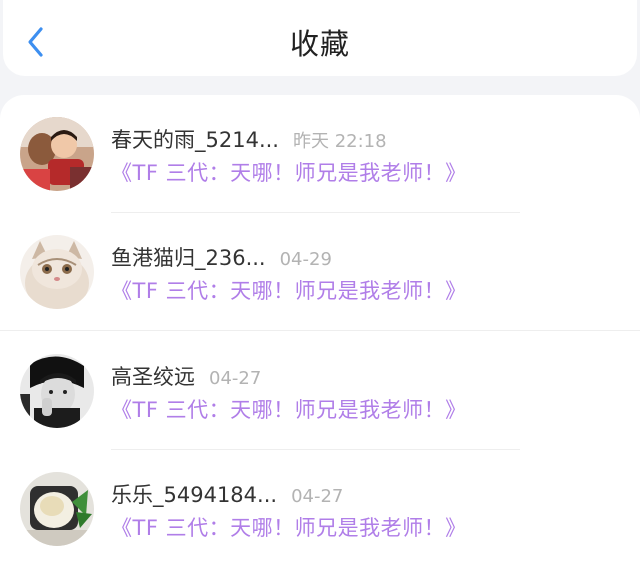  I want to click on name-line: 鱼港猫归_236... 04-29, so click(221, 257).